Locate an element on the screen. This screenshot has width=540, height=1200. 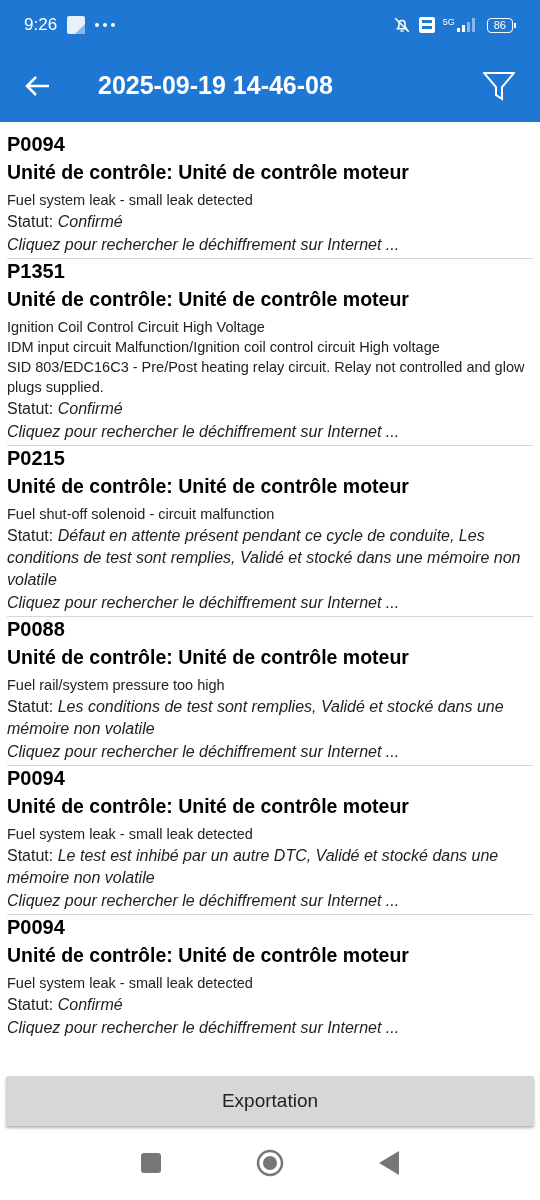
status-time: 9:26 is located at coordinates (41, 25).